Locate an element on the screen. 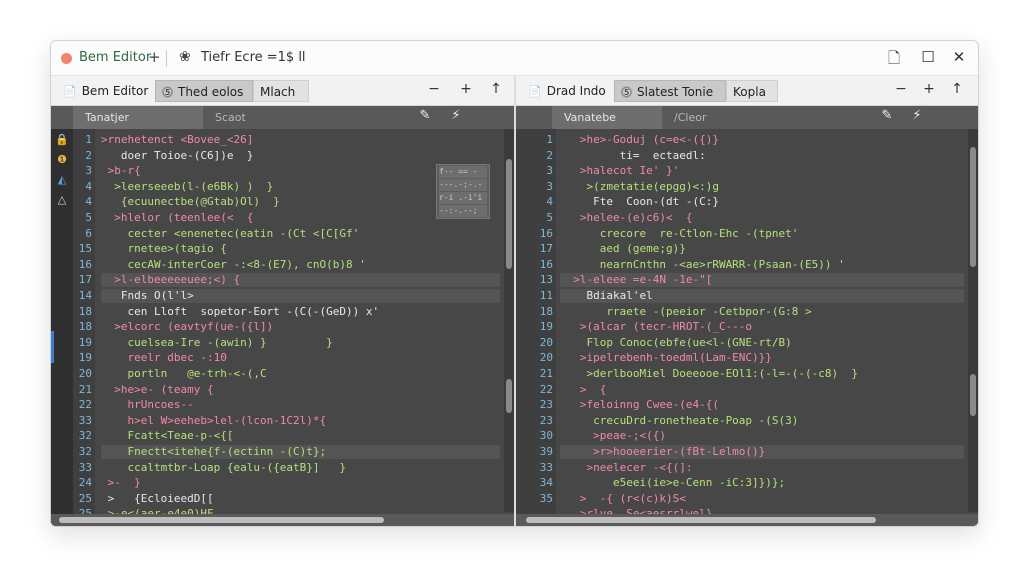 This screenshot has width=1024, height=576. subtab-cleor: /Cleor is located at coordinates (690, 117).